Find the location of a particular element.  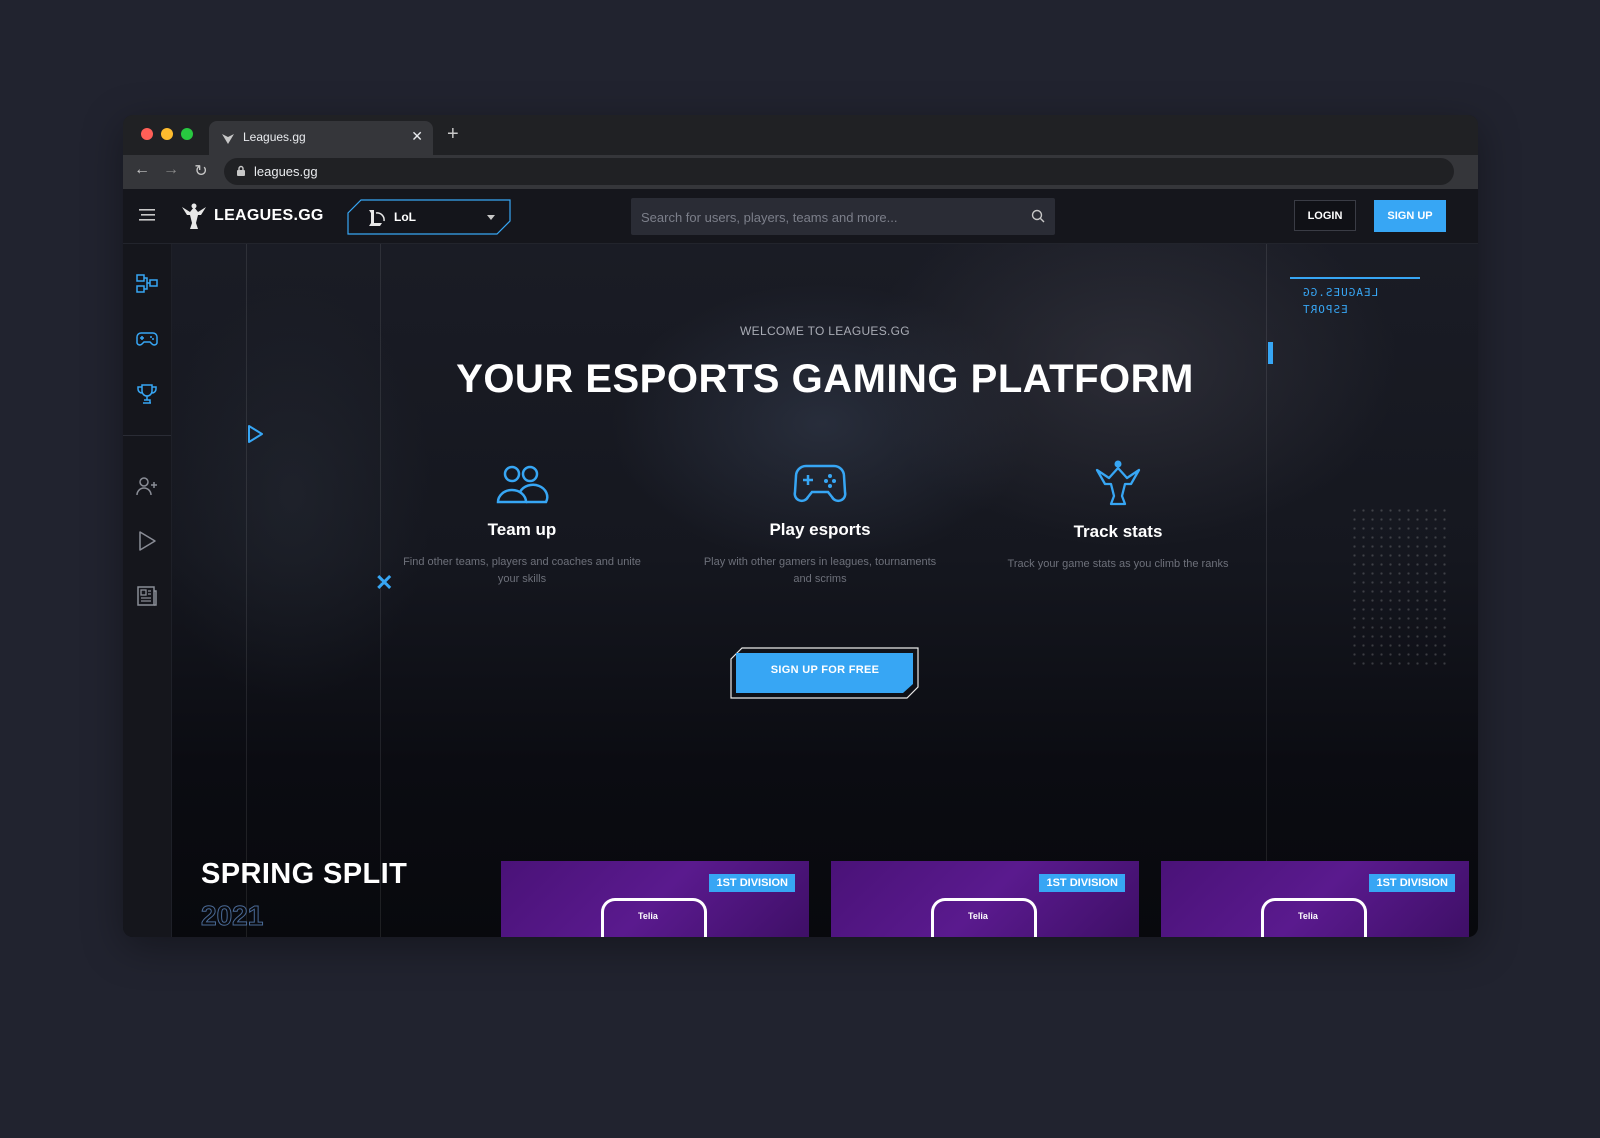

team-icon is located at coordinates (522, 484).